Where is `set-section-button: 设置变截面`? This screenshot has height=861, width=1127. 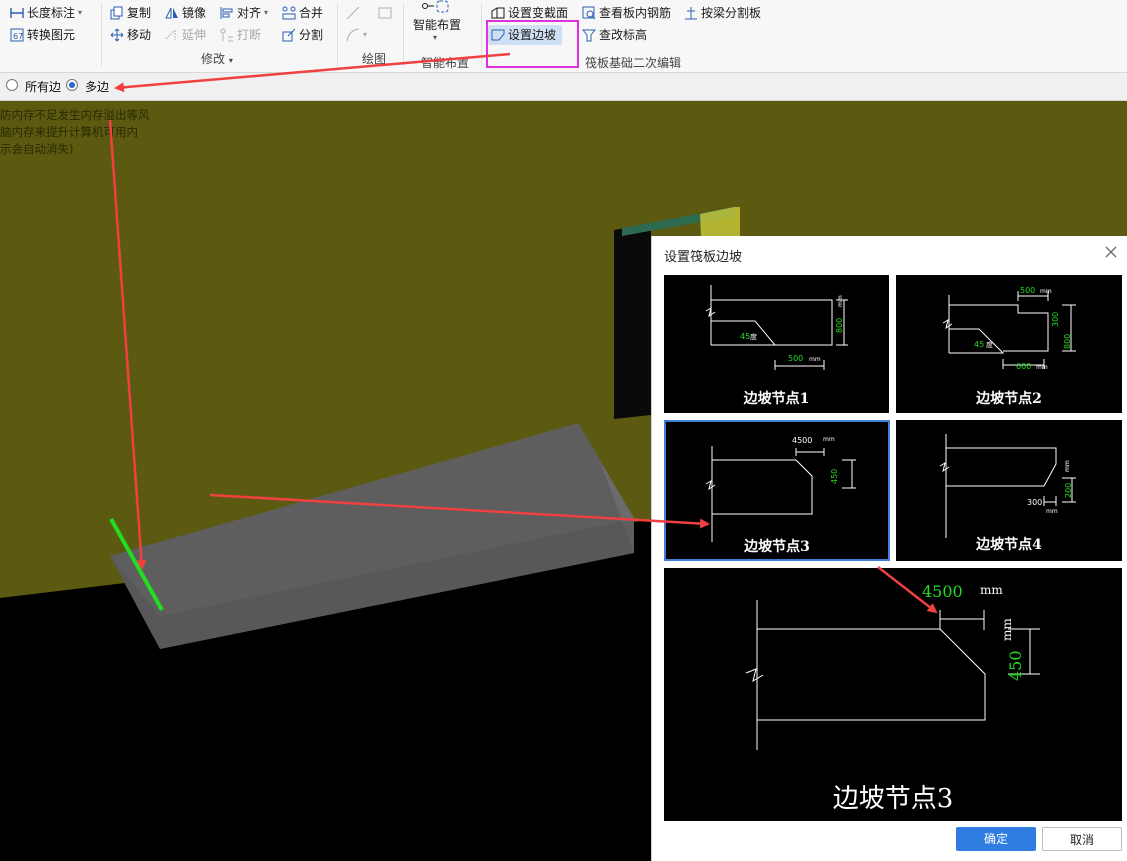 set-section-button: 设置变截面 is located at coordinates (529, 13).